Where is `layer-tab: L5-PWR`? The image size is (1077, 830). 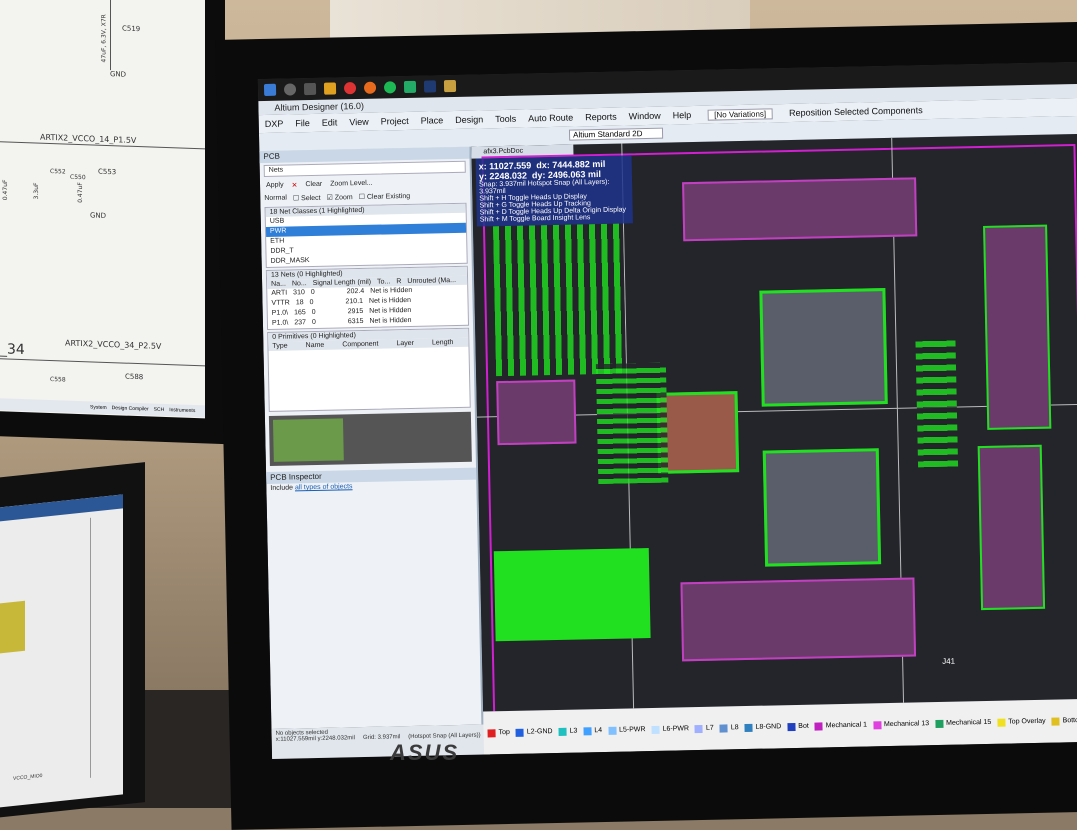 layer-tab: L5-PWR is located at coordinates (627, 730).